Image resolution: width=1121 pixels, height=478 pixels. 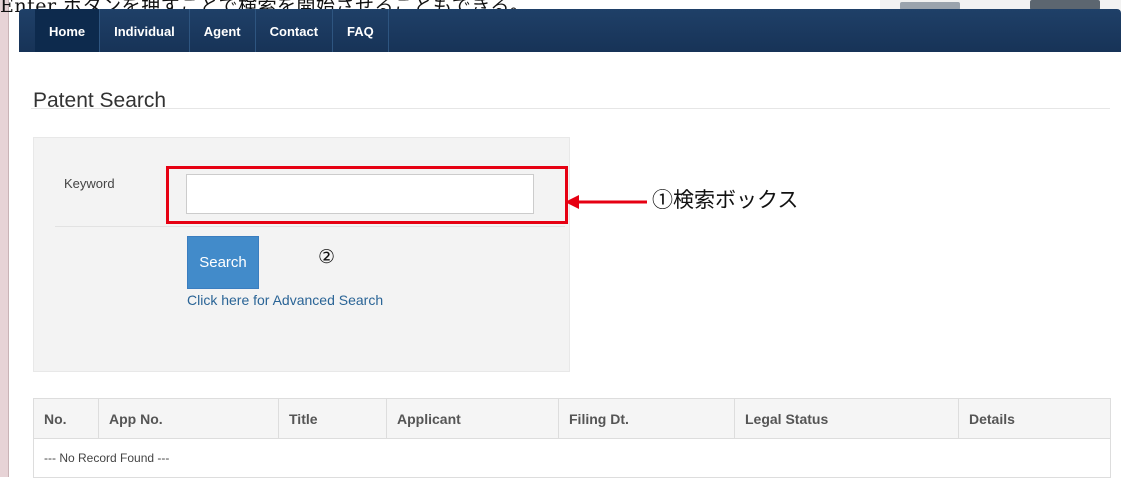 What do you see at coordinates (367, 195) in the screenshot?
I see `search-box-highlight` at bounding box center [367, 195].